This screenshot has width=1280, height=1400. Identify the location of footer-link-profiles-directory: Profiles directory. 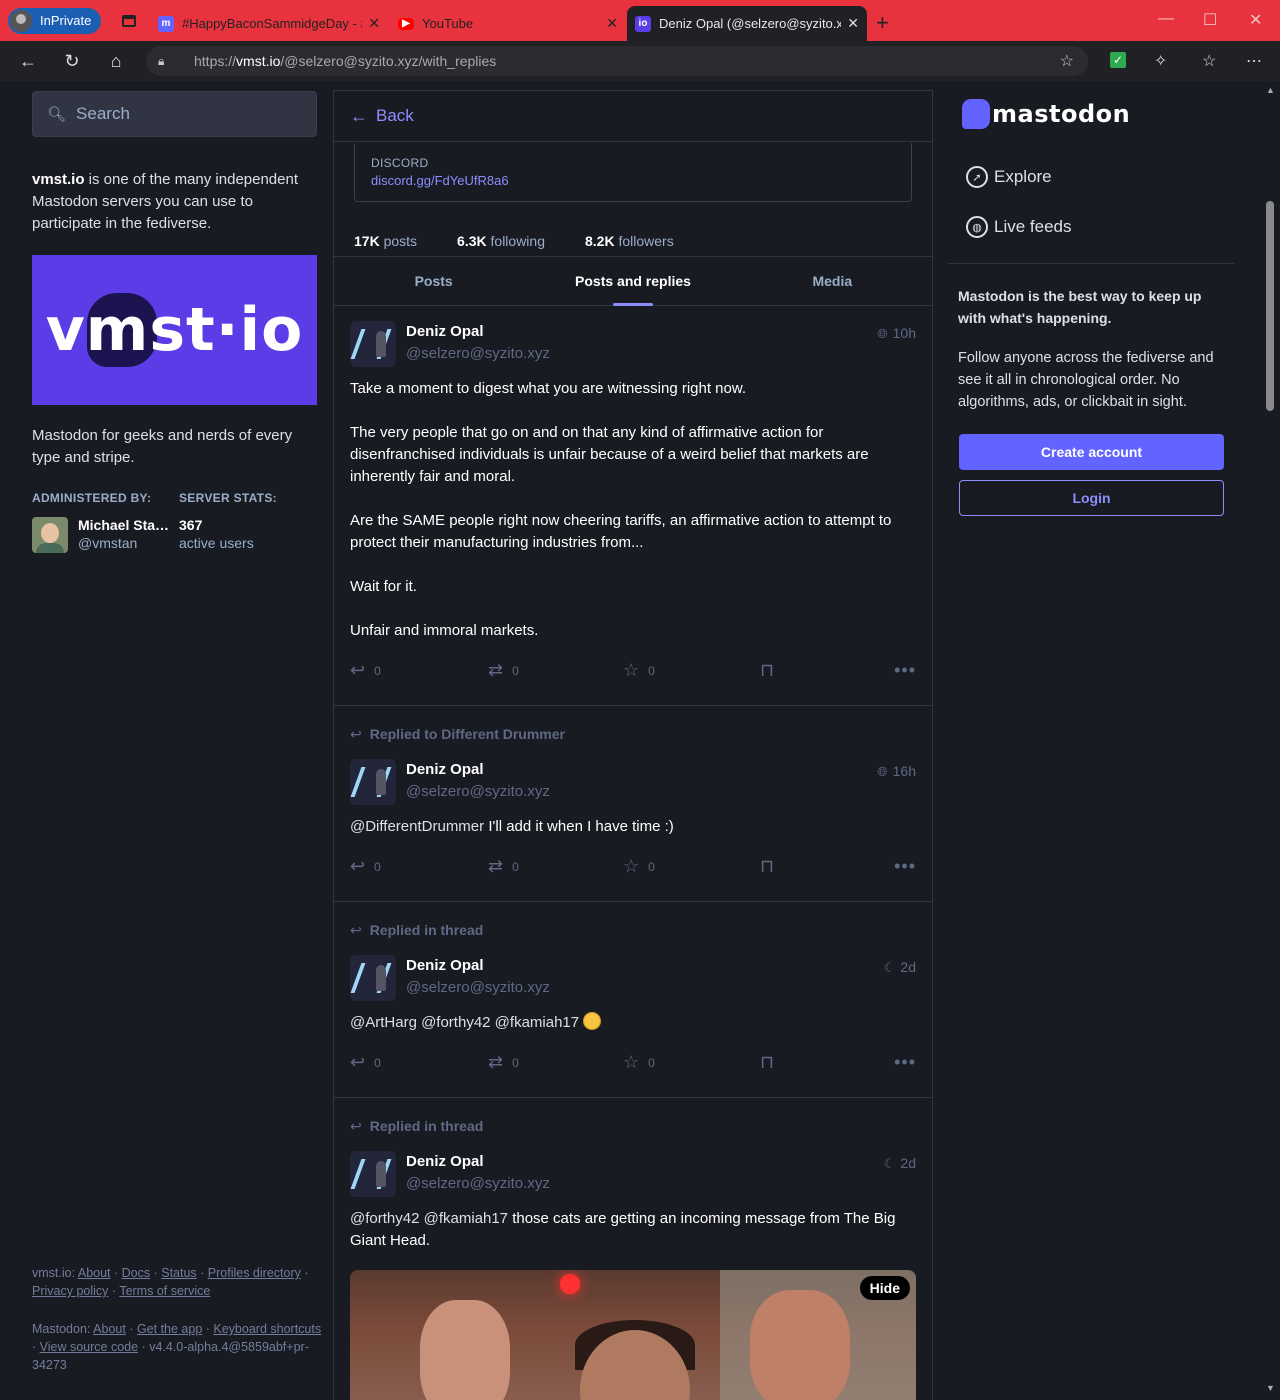
(254, 1273).